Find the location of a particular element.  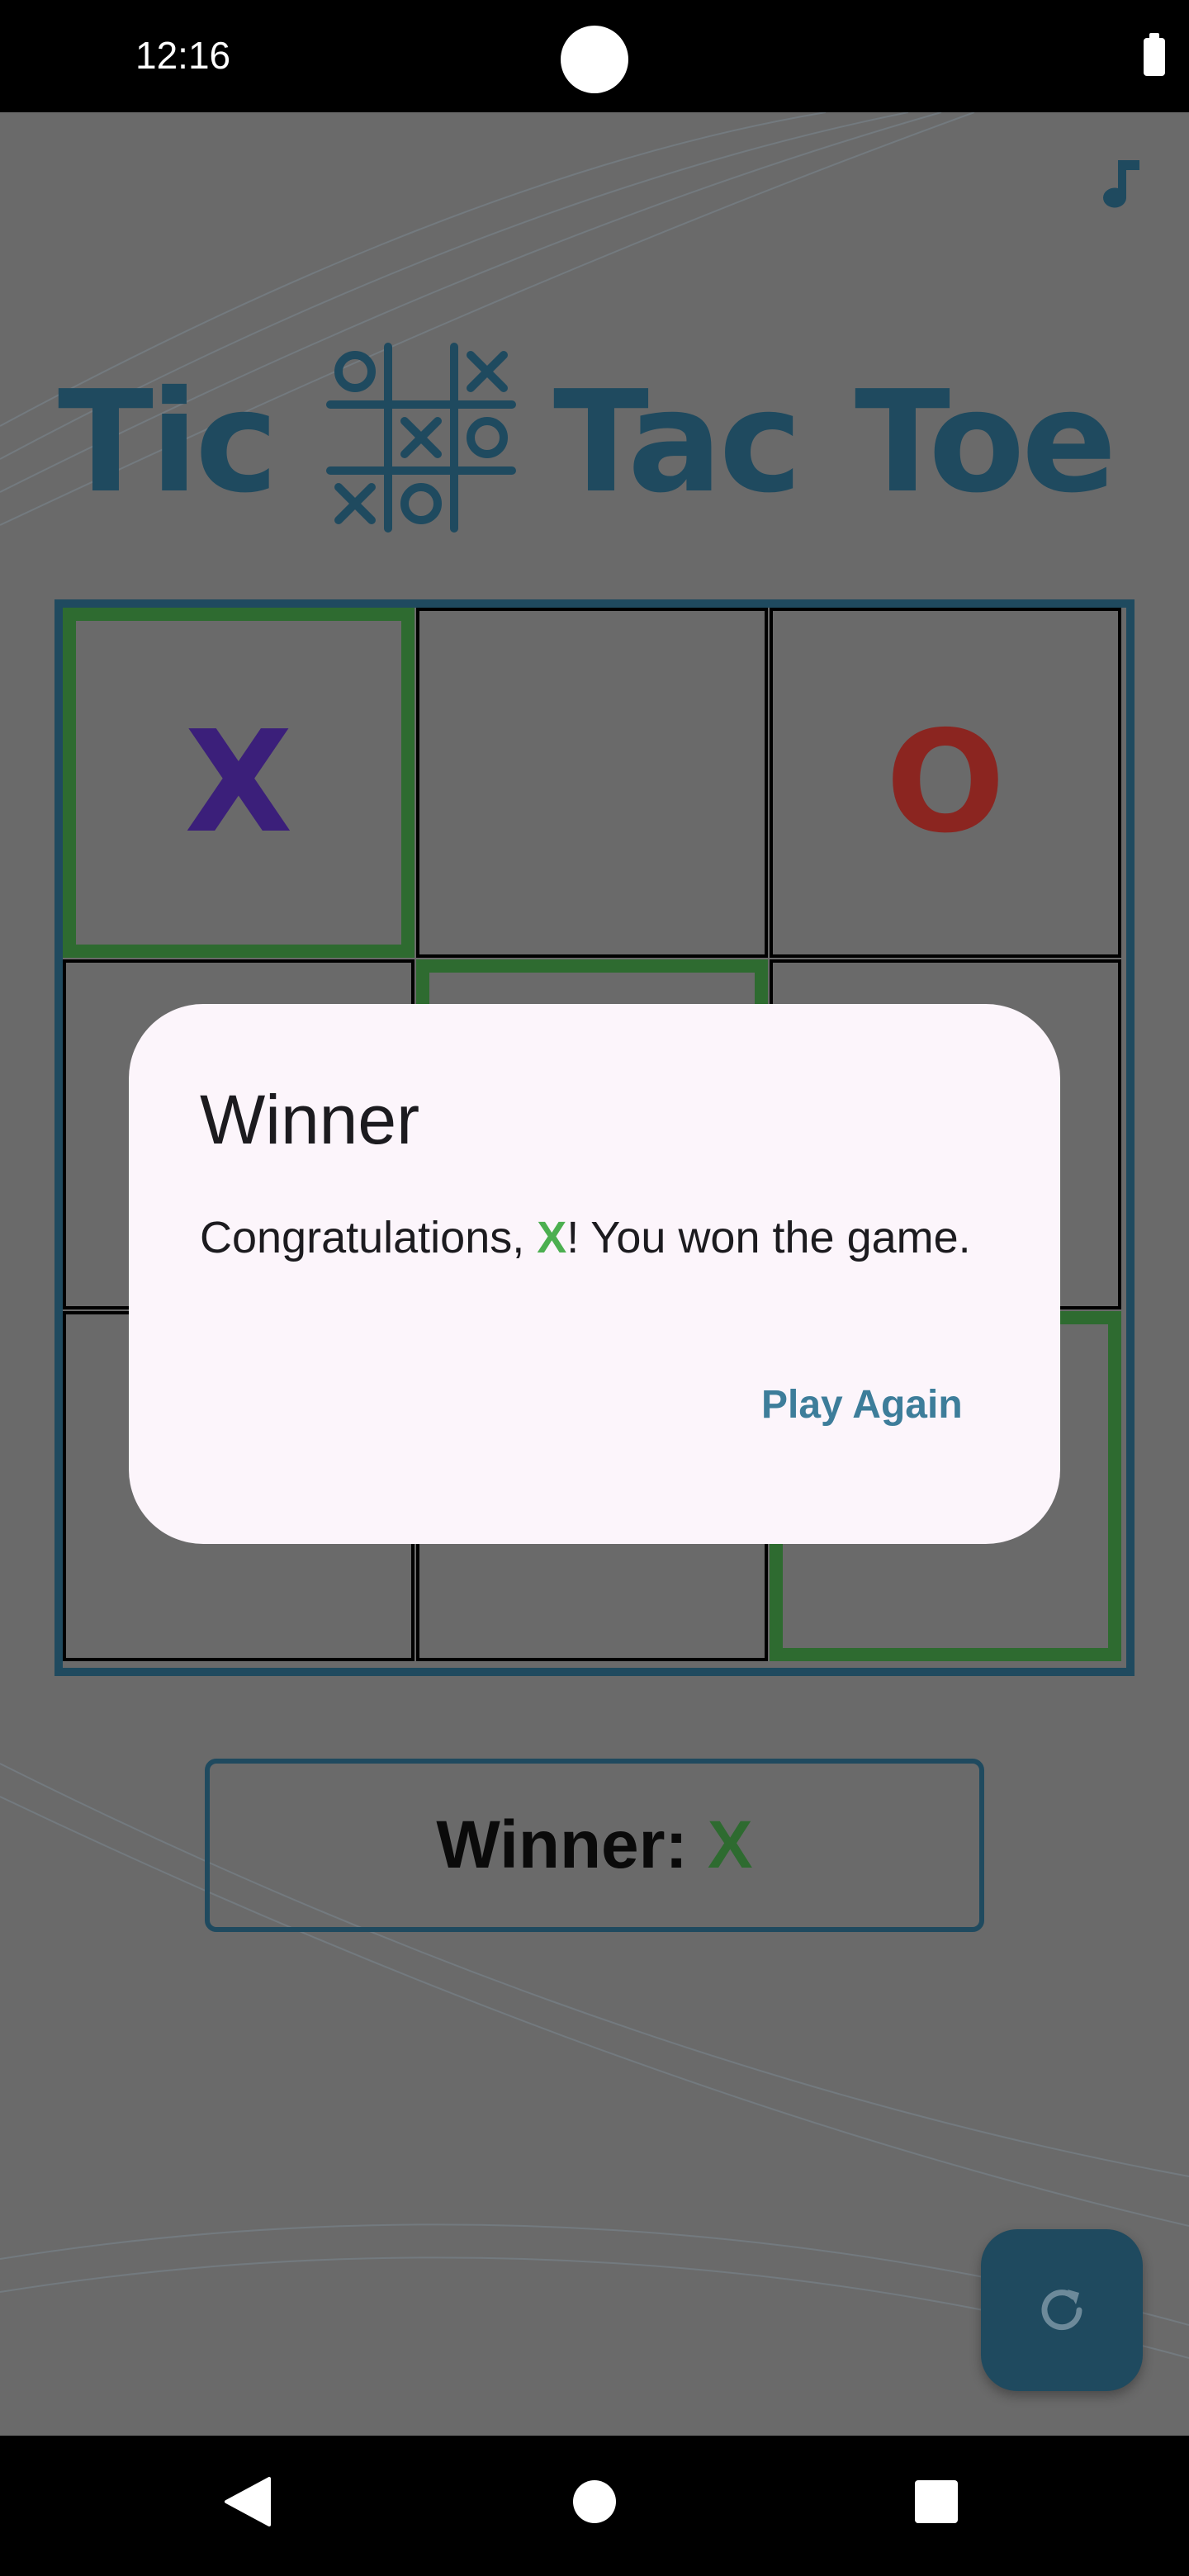

tic-tac-toe-grid-icon is located at coordinates (421, 438).